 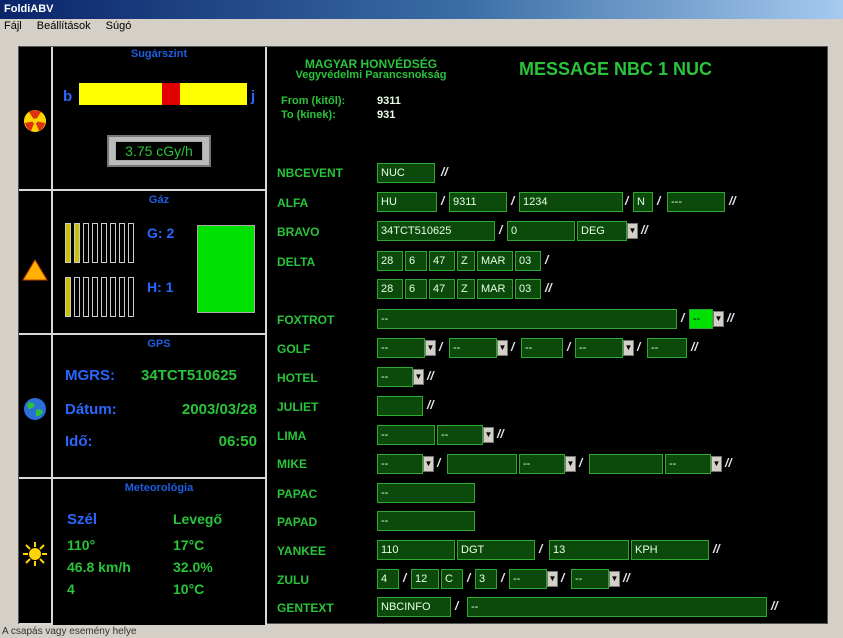 I want to click on hotel-select: --, so click(x=395, y=377).